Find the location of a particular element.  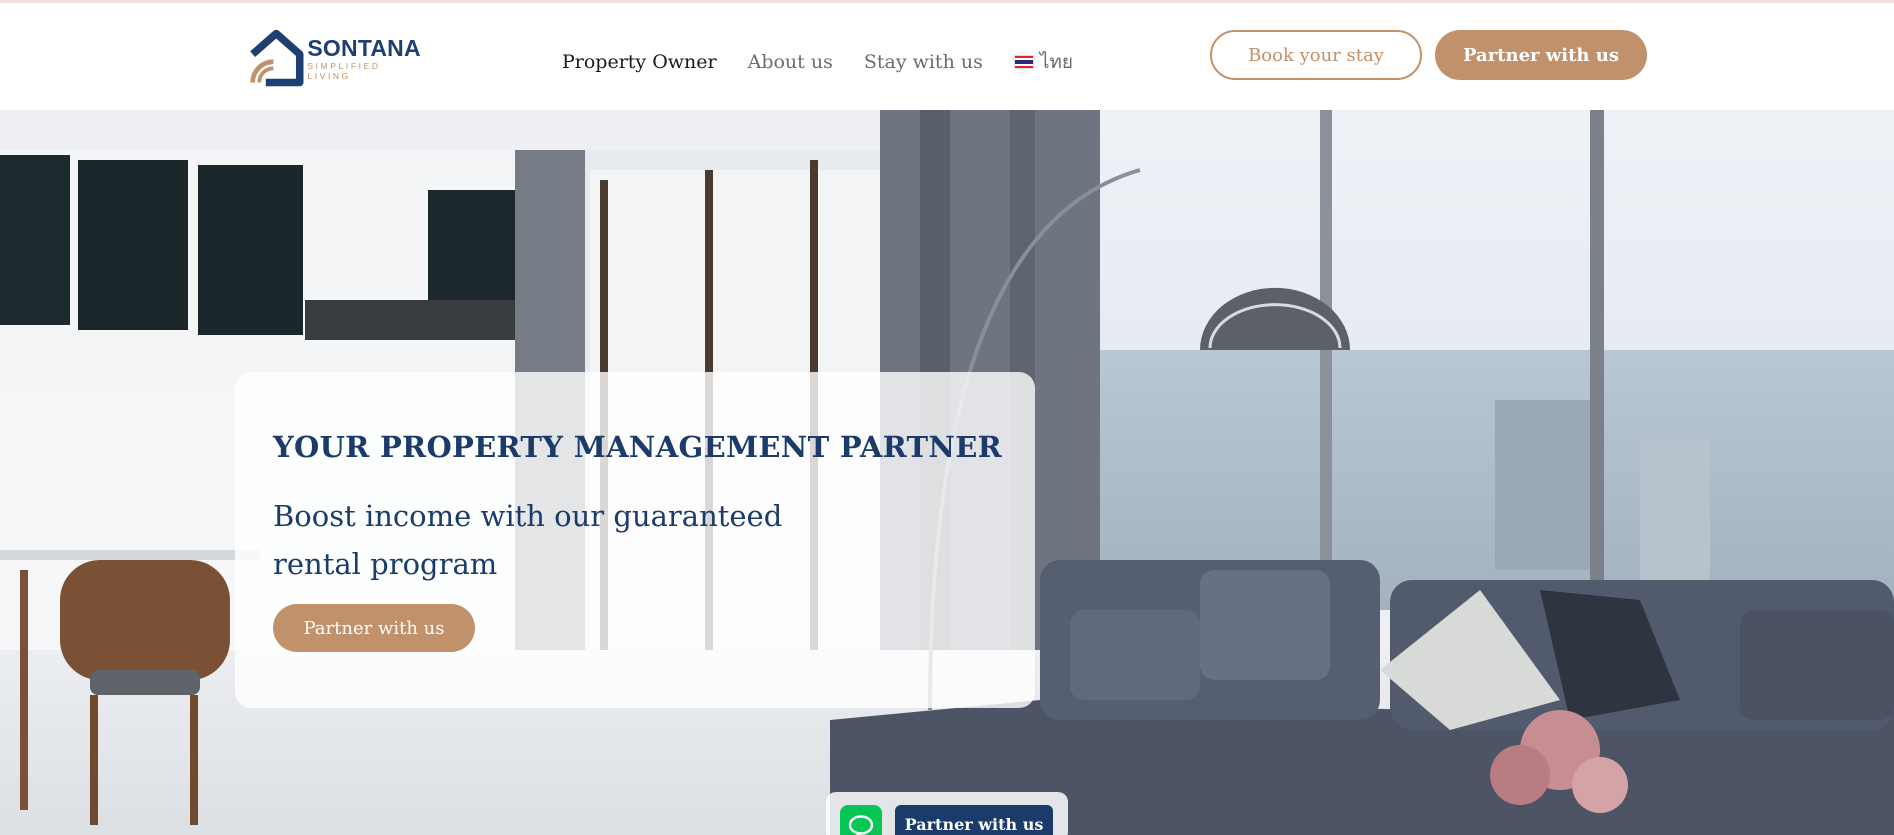

nav-property-owner: Property Owner is located at coordinates (639, 62).